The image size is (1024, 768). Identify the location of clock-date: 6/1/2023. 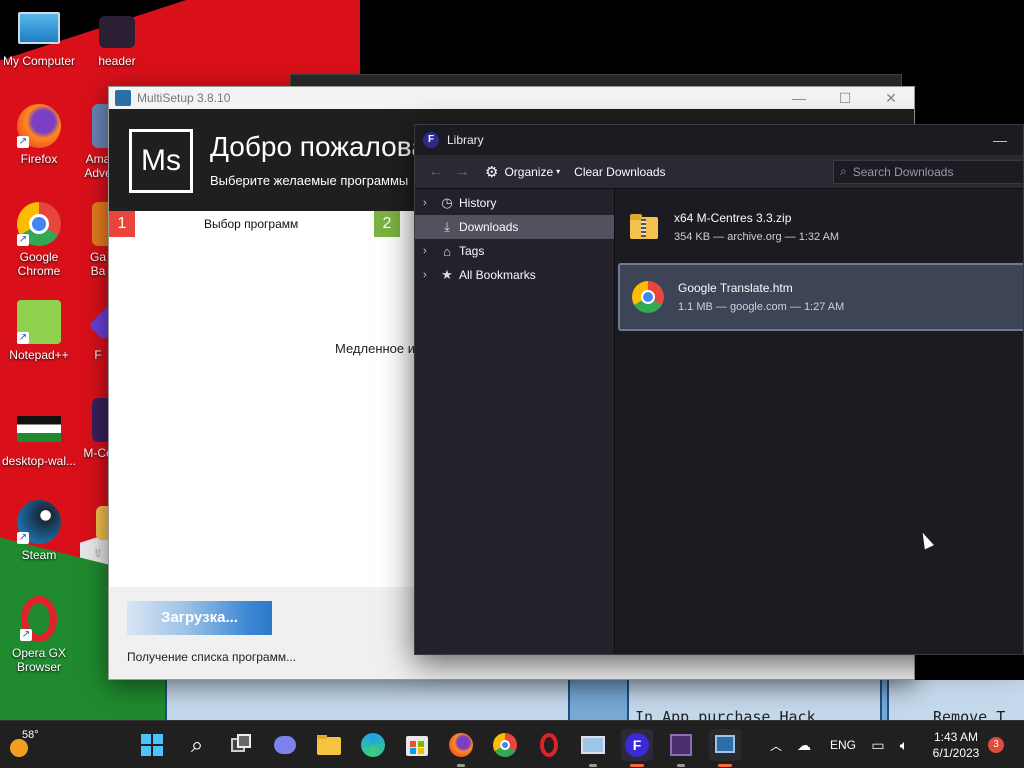
(956, 753).